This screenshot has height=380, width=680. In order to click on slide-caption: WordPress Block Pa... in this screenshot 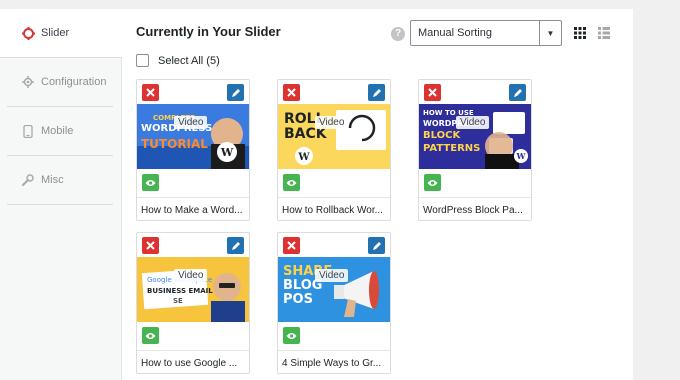, I will do `click(475, 209)`.